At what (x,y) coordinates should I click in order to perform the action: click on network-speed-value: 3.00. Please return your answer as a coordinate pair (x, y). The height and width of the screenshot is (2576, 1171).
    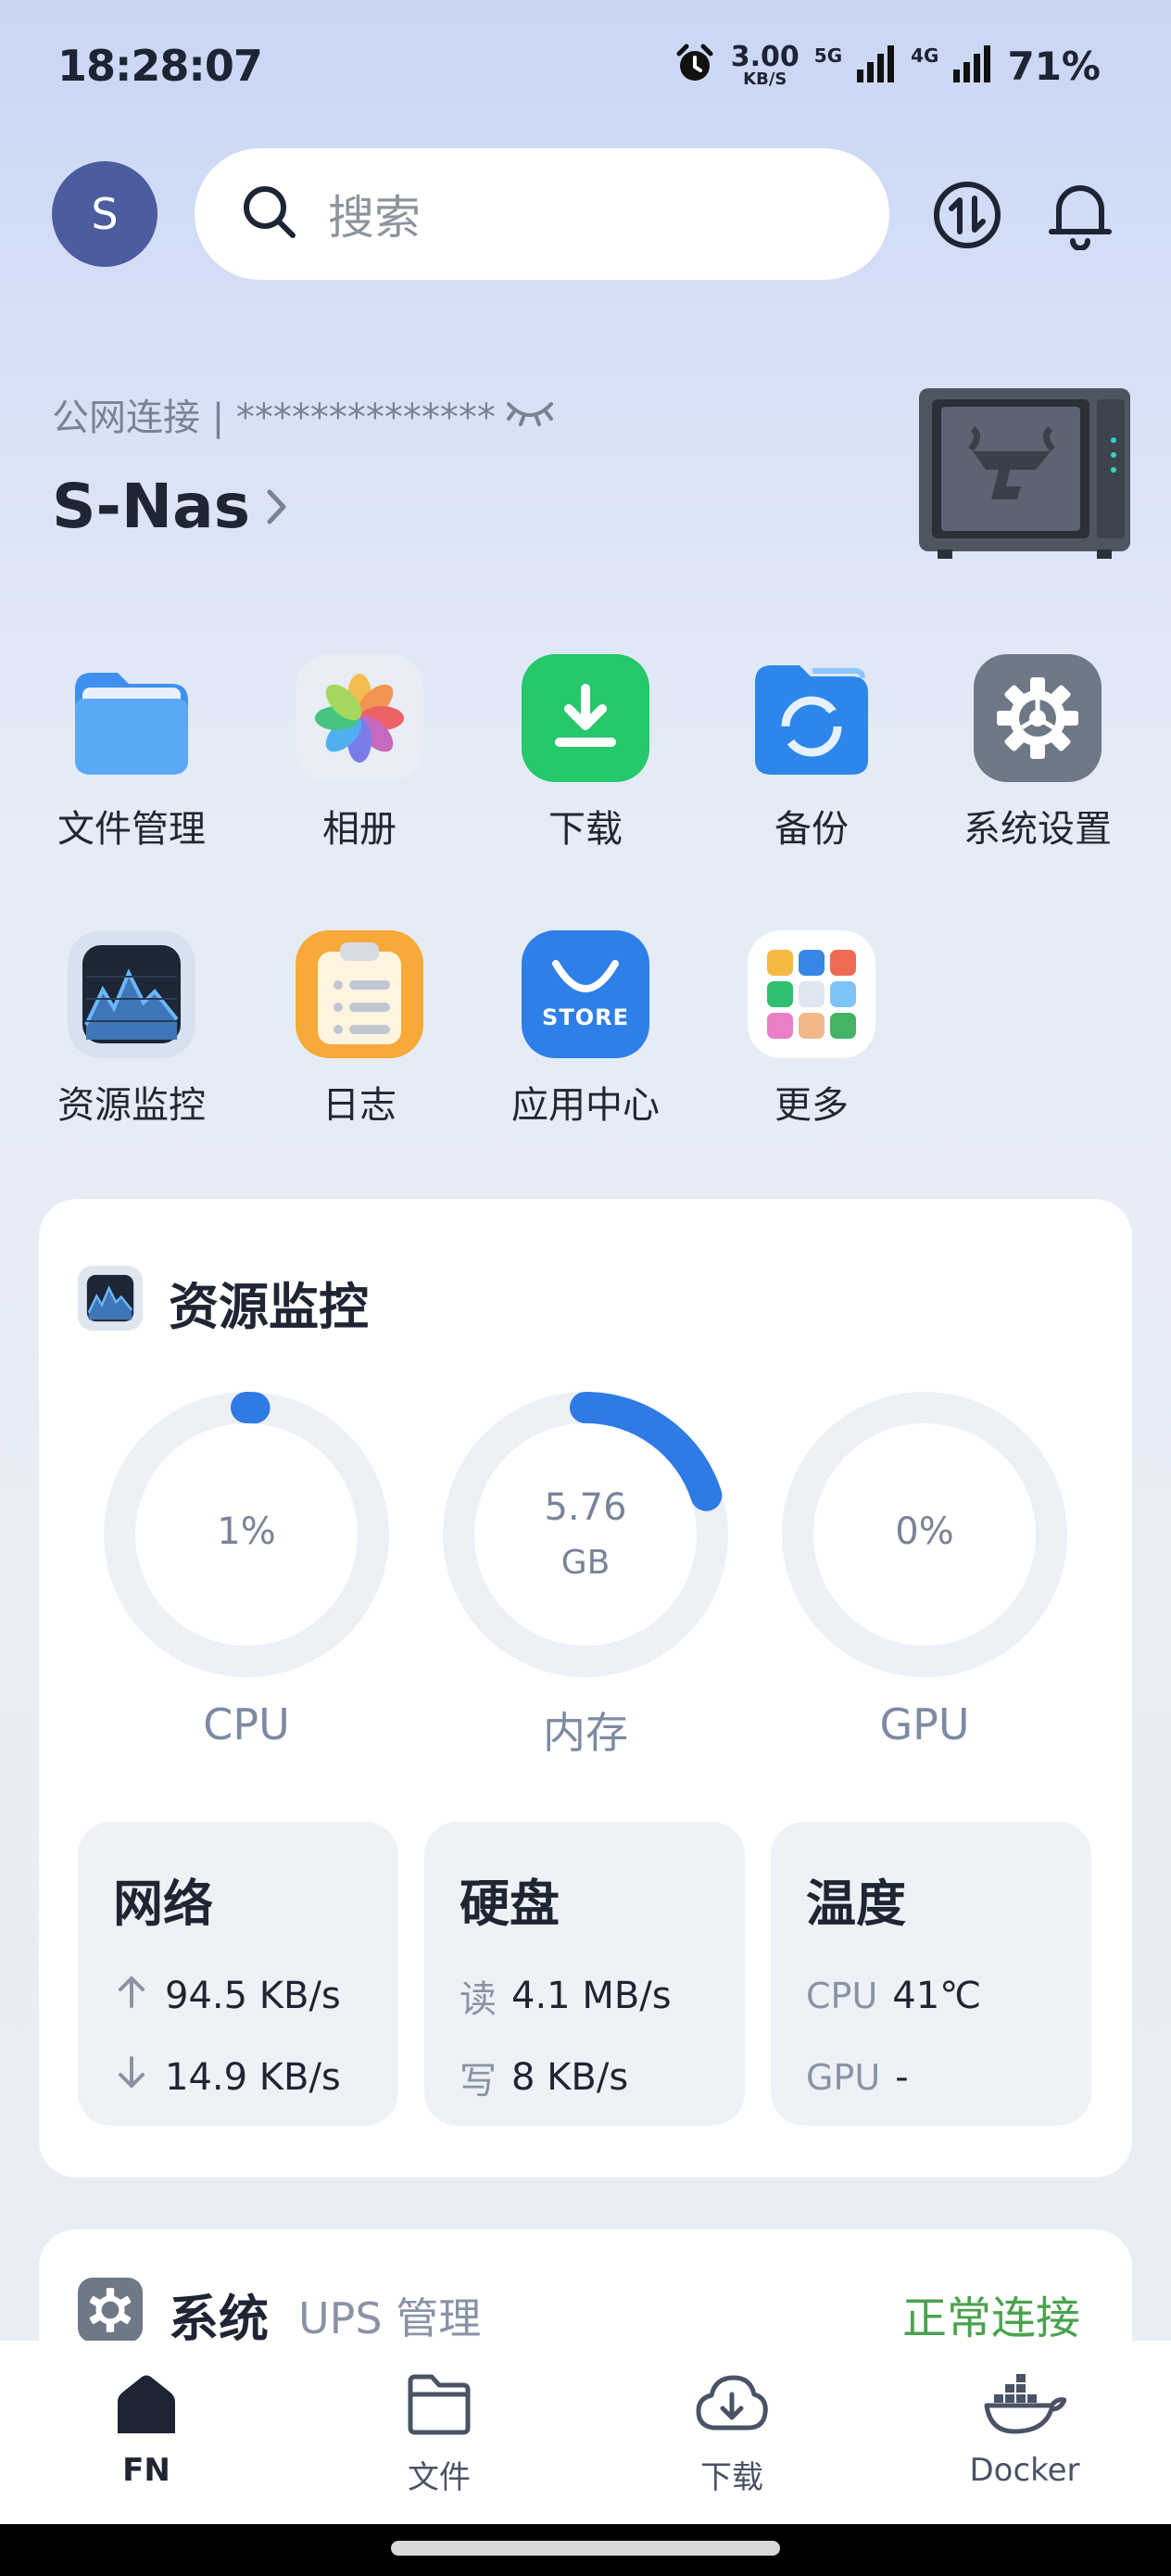
    Looking at the image, I should click on (765, 57).